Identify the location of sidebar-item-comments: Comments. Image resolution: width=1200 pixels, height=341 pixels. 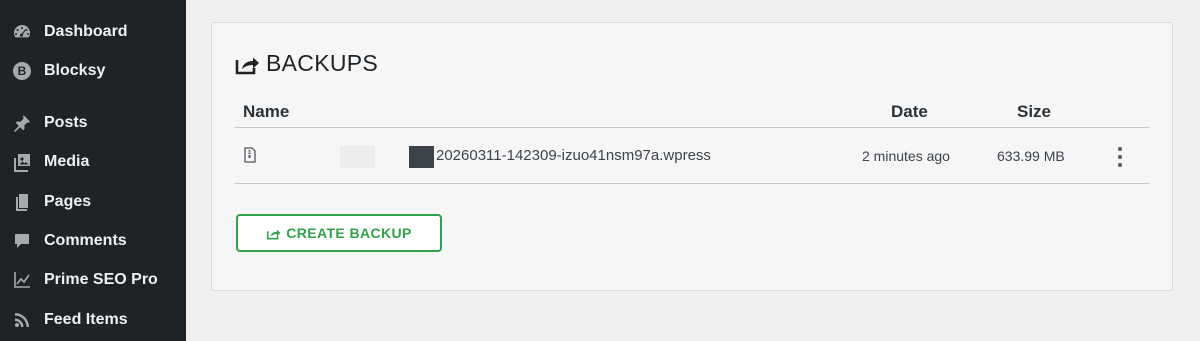
(93, 241).